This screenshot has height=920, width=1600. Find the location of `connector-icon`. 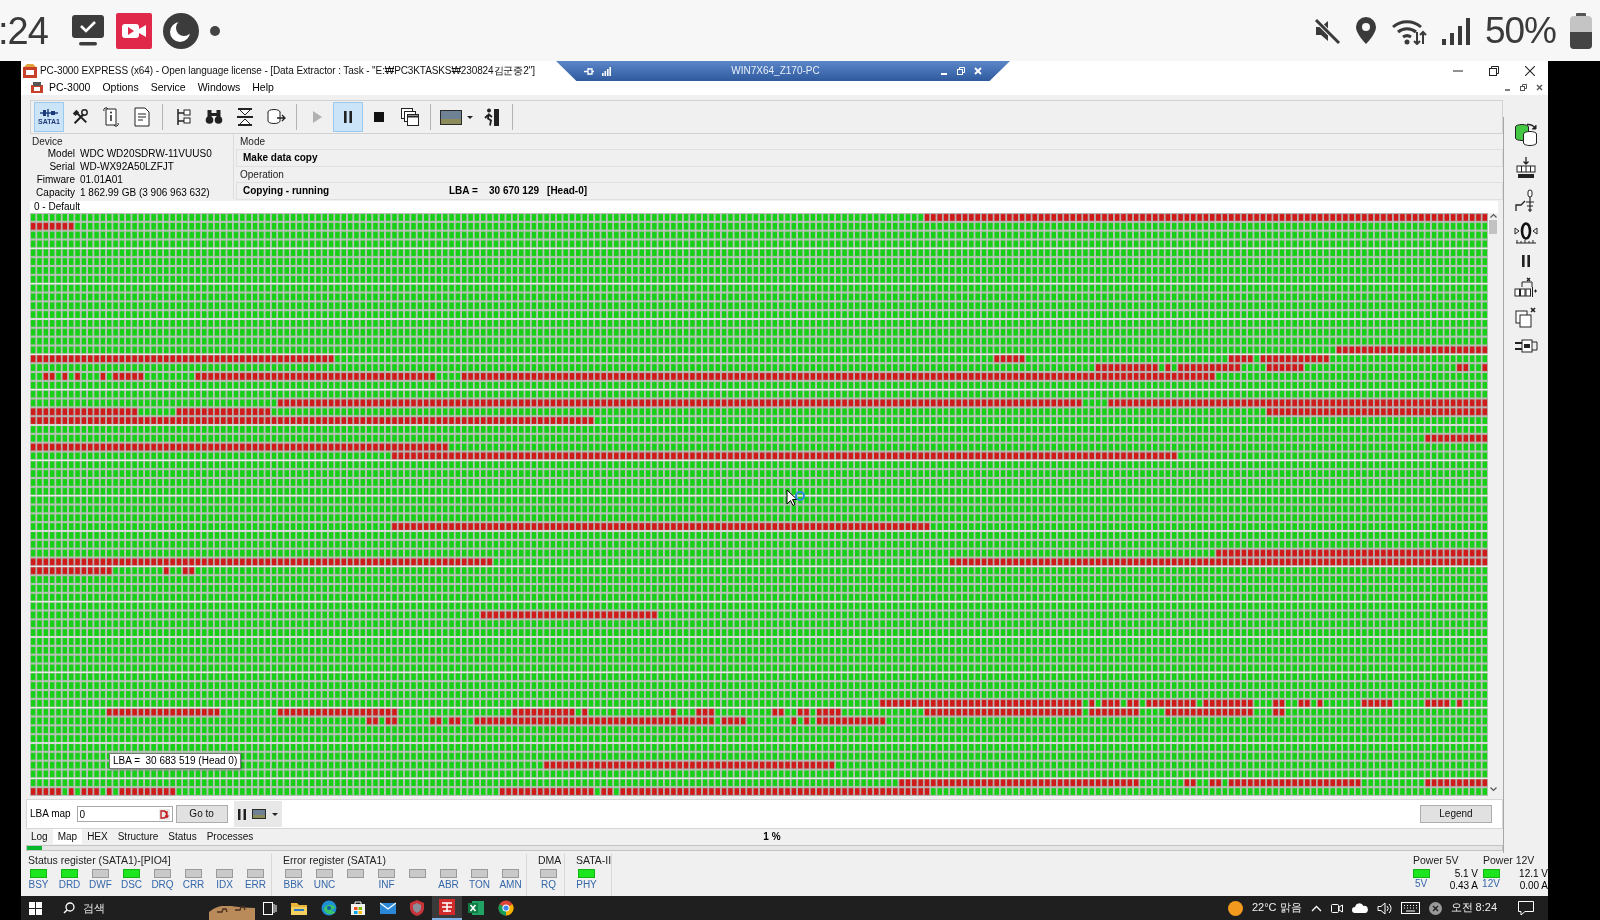

connector-icon is located at coordinates (1526, 346).